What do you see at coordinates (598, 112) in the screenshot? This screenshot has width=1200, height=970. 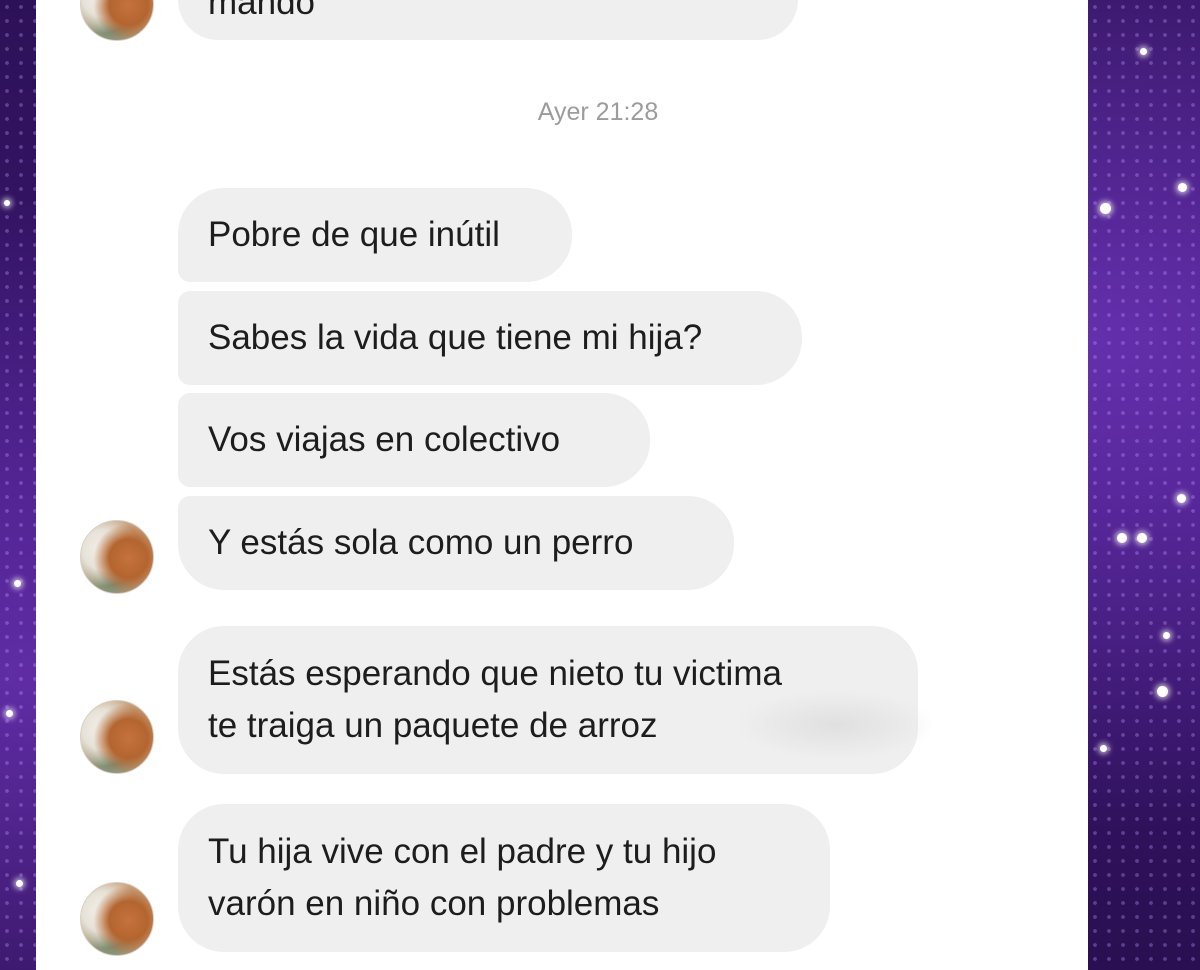 I see `message-timestamp: Ayer 21:28` at bounding box center [598, 112].